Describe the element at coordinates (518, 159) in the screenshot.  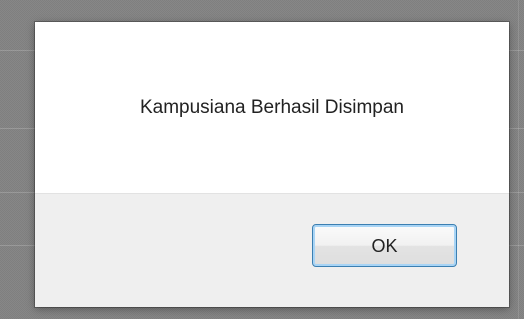
I see `backdrop-divider` at that location.